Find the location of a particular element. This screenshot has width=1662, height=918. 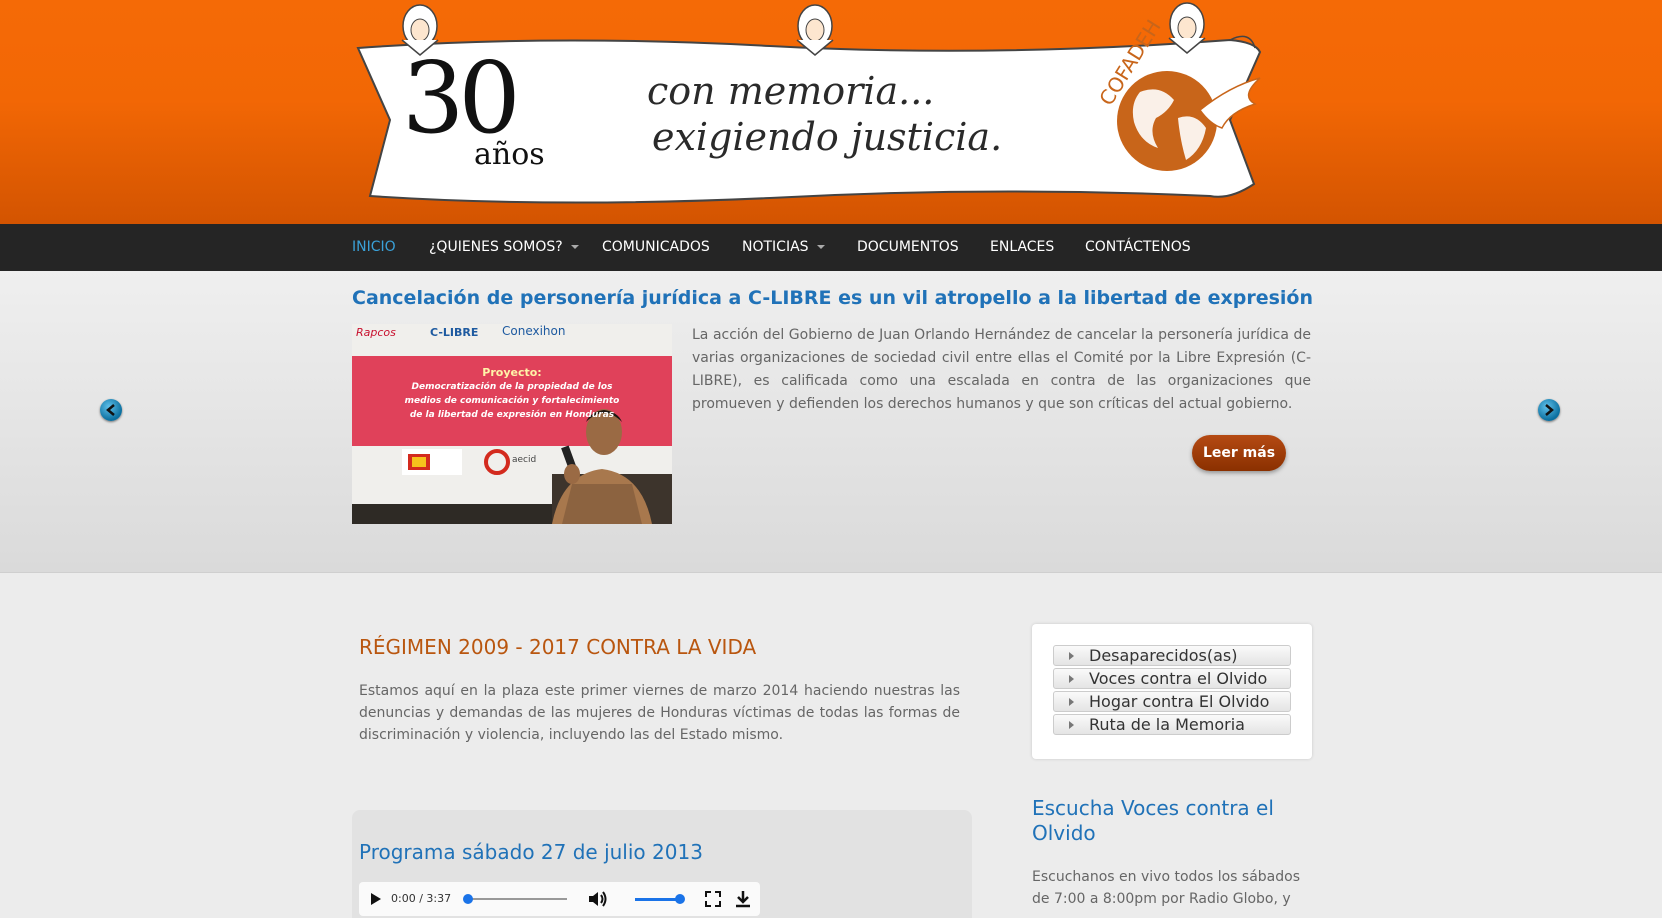

nav-label: NOTICIAS is located at coordinates (775, 247).